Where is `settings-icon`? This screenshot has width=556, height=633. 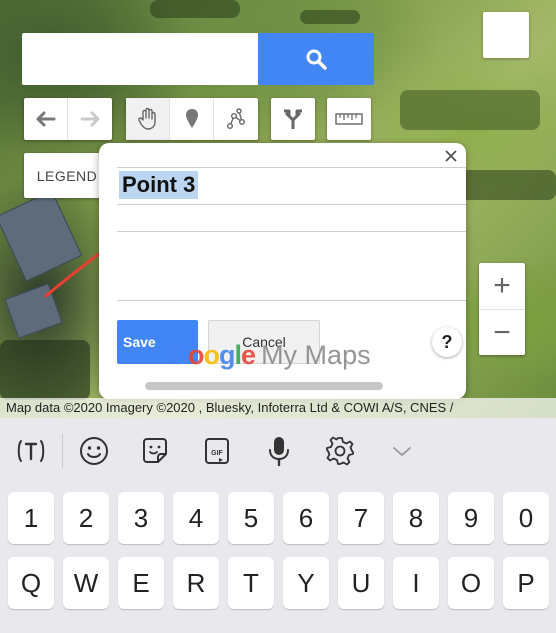
settings-icon is located at coordinates (340, 451).